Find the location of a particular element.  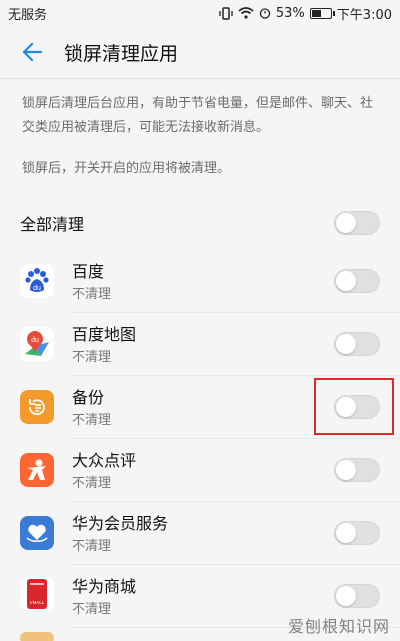

app-name: 华为商城 is located at coordinates (104, 586).